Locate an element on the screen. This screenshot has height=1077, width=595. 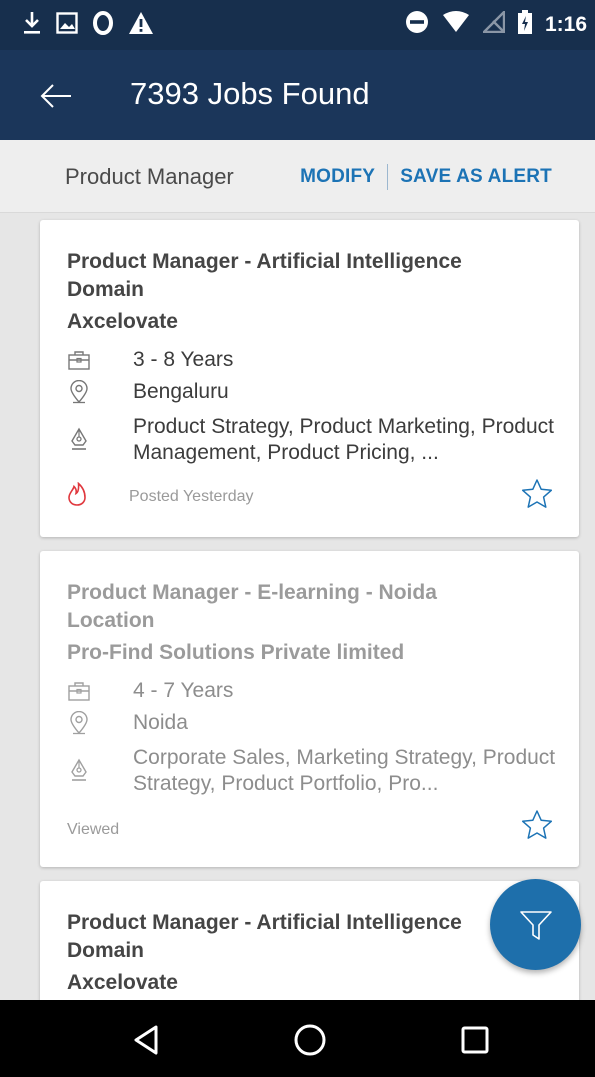
location-text: Noida is located at coordinates (160, 722).